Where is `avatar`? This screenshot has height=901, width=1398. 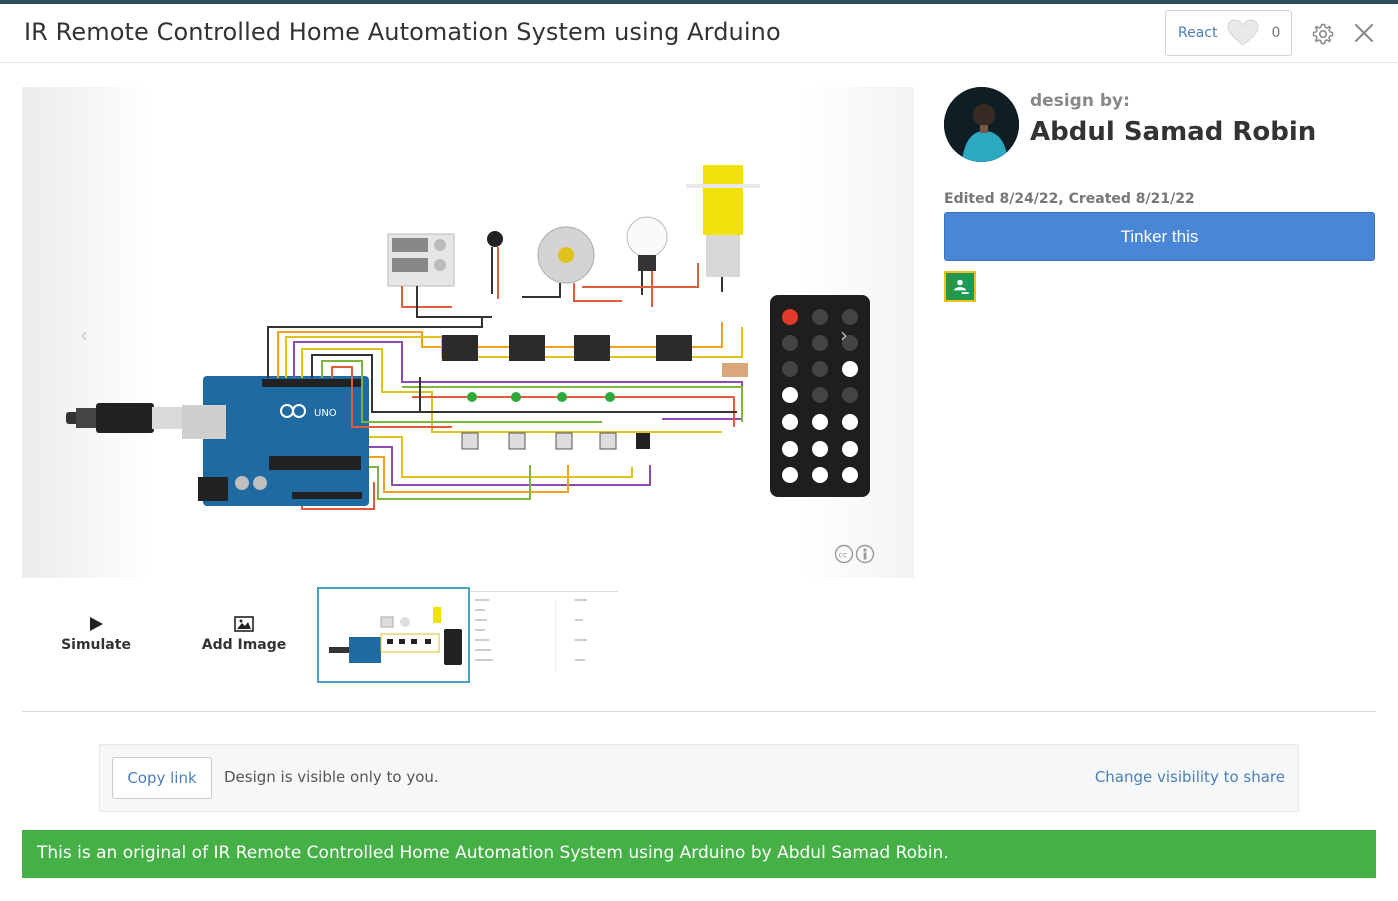 avatar is located at coordinates (981, 124).